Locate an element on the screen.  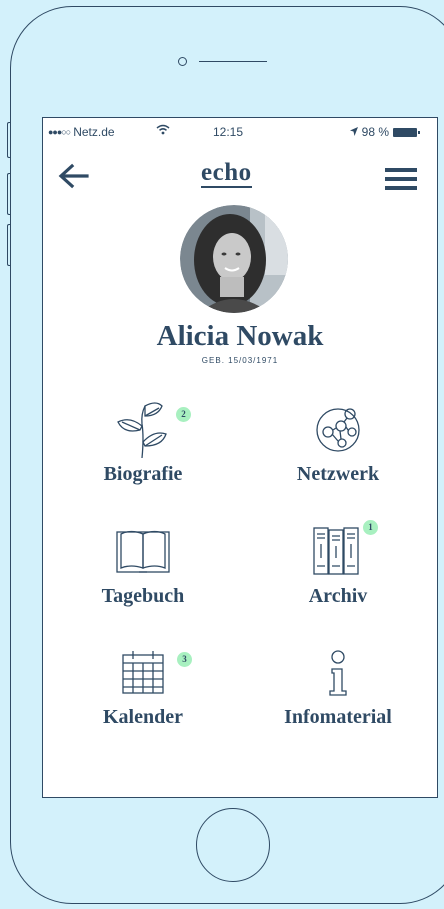
tile-label: Kalender is located at coordinates (143, 717).